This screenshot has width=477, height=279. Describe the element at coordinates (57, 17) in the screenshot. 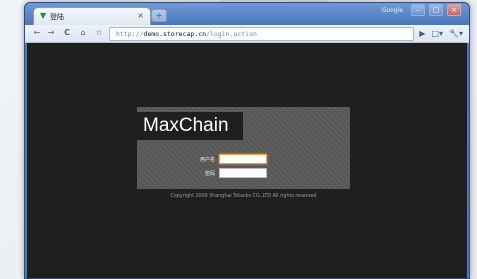

I see `tab-title: 登陆` at that location.